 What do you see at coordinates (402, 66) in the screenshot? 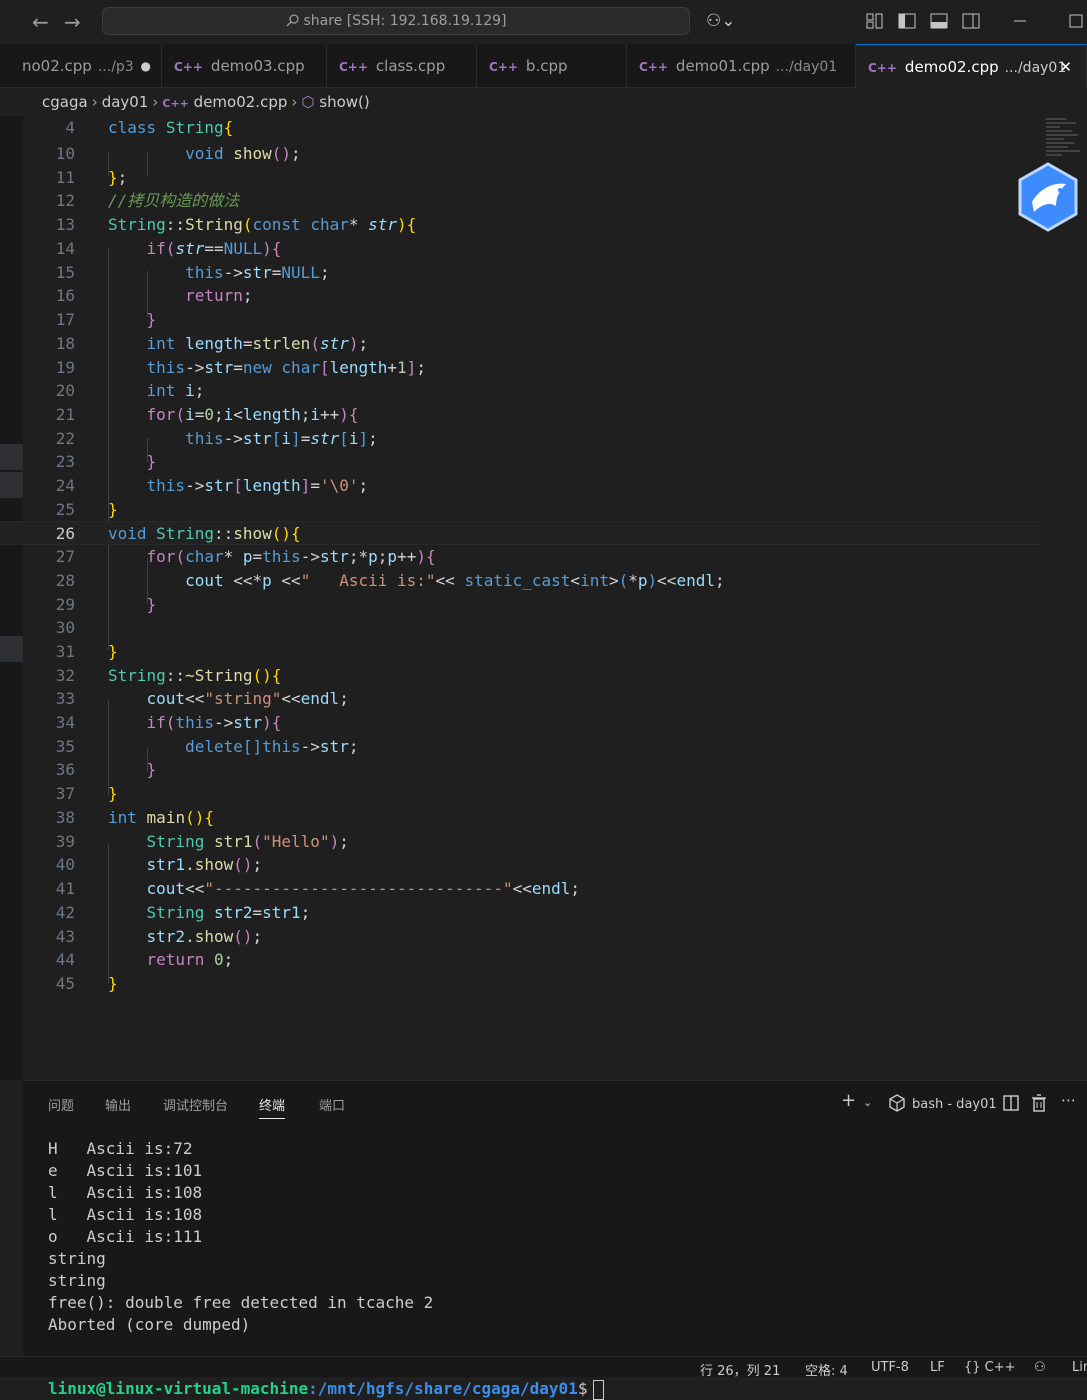
I see `tab-class: C++ class.cpp` at bounding box center [402, 66].